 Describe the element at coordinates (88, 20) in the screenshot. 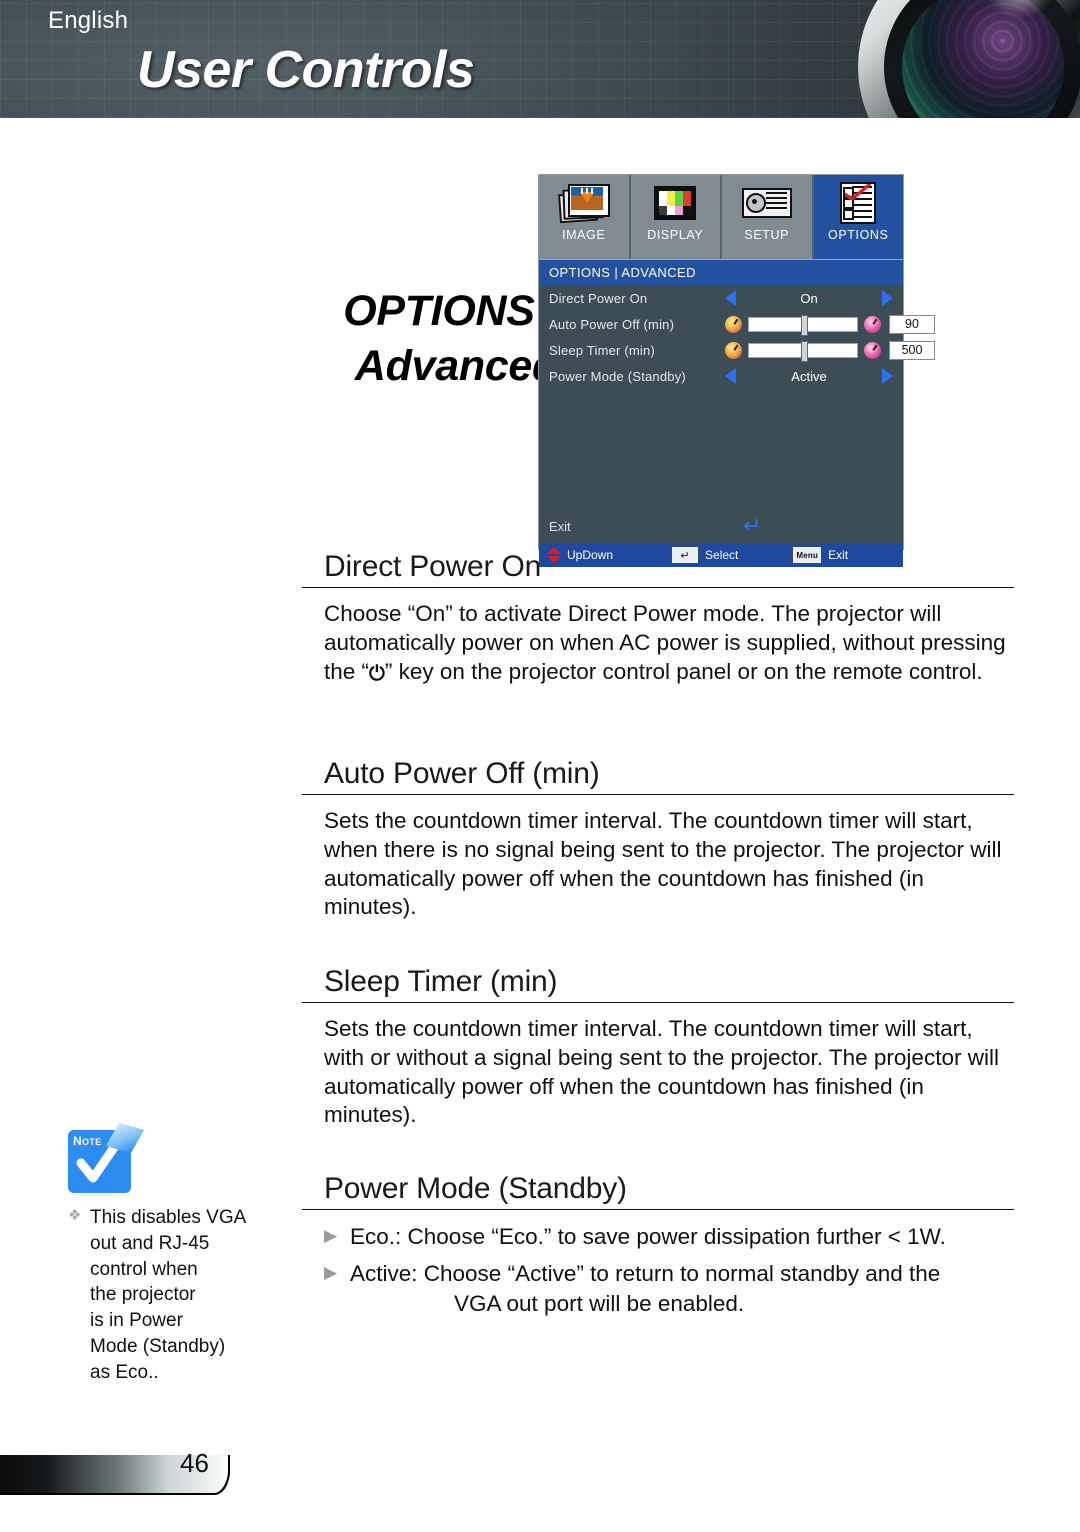

I see `footer-language-label: English` at that location.